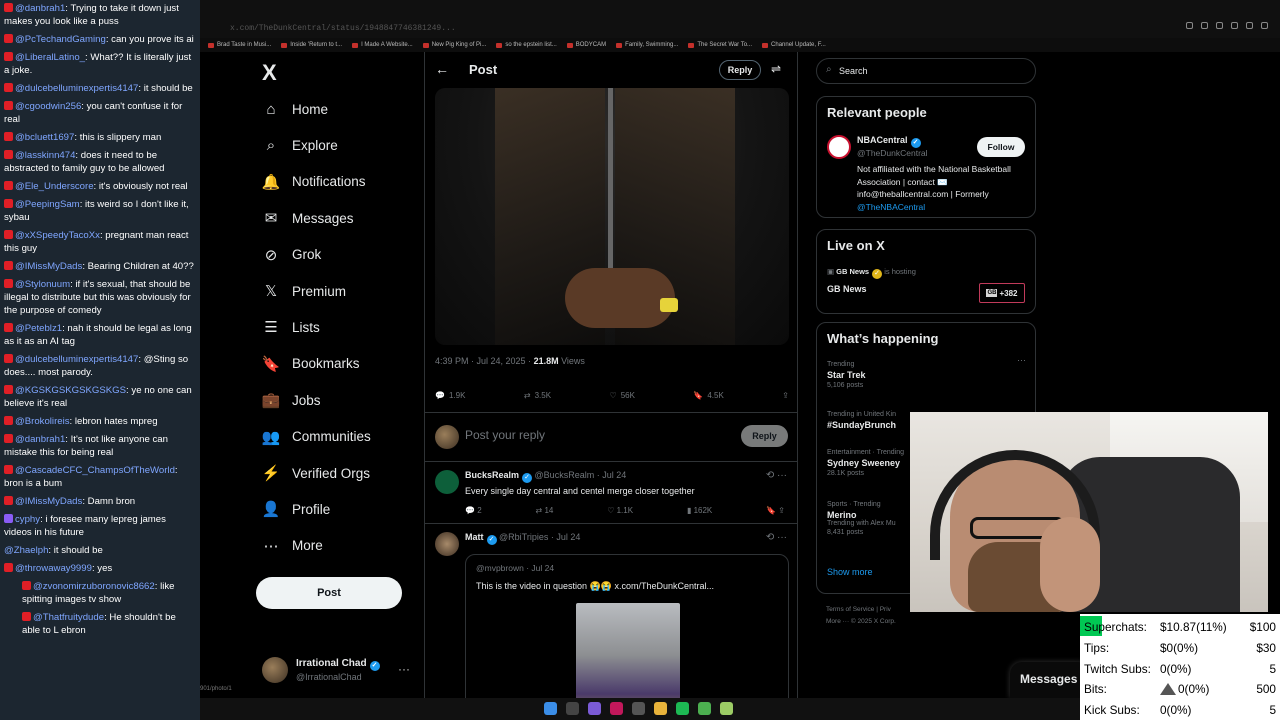  I want to click on follow-button: Follow, so click(1001, 147).